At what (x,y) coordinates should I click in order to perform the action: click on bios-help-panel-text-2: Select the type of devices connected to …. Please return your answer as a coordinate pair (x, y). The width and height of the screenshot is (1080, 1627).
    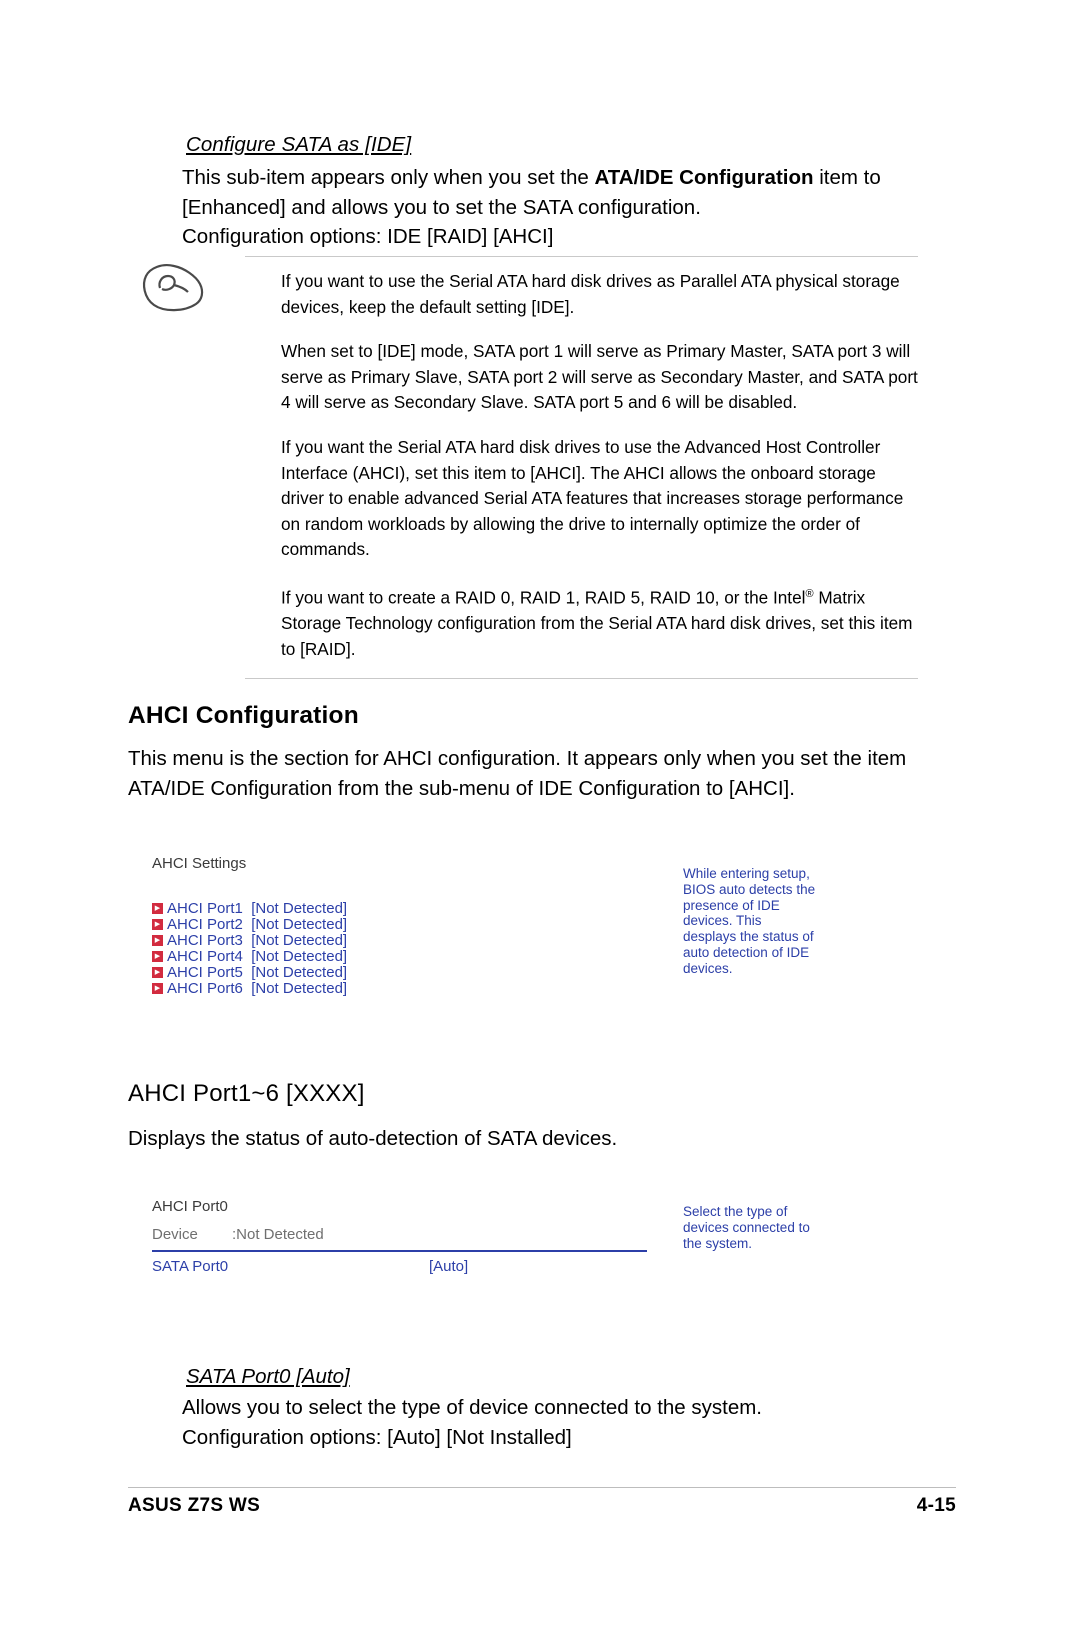
    Looking at the image, I should click on (746, 1227).